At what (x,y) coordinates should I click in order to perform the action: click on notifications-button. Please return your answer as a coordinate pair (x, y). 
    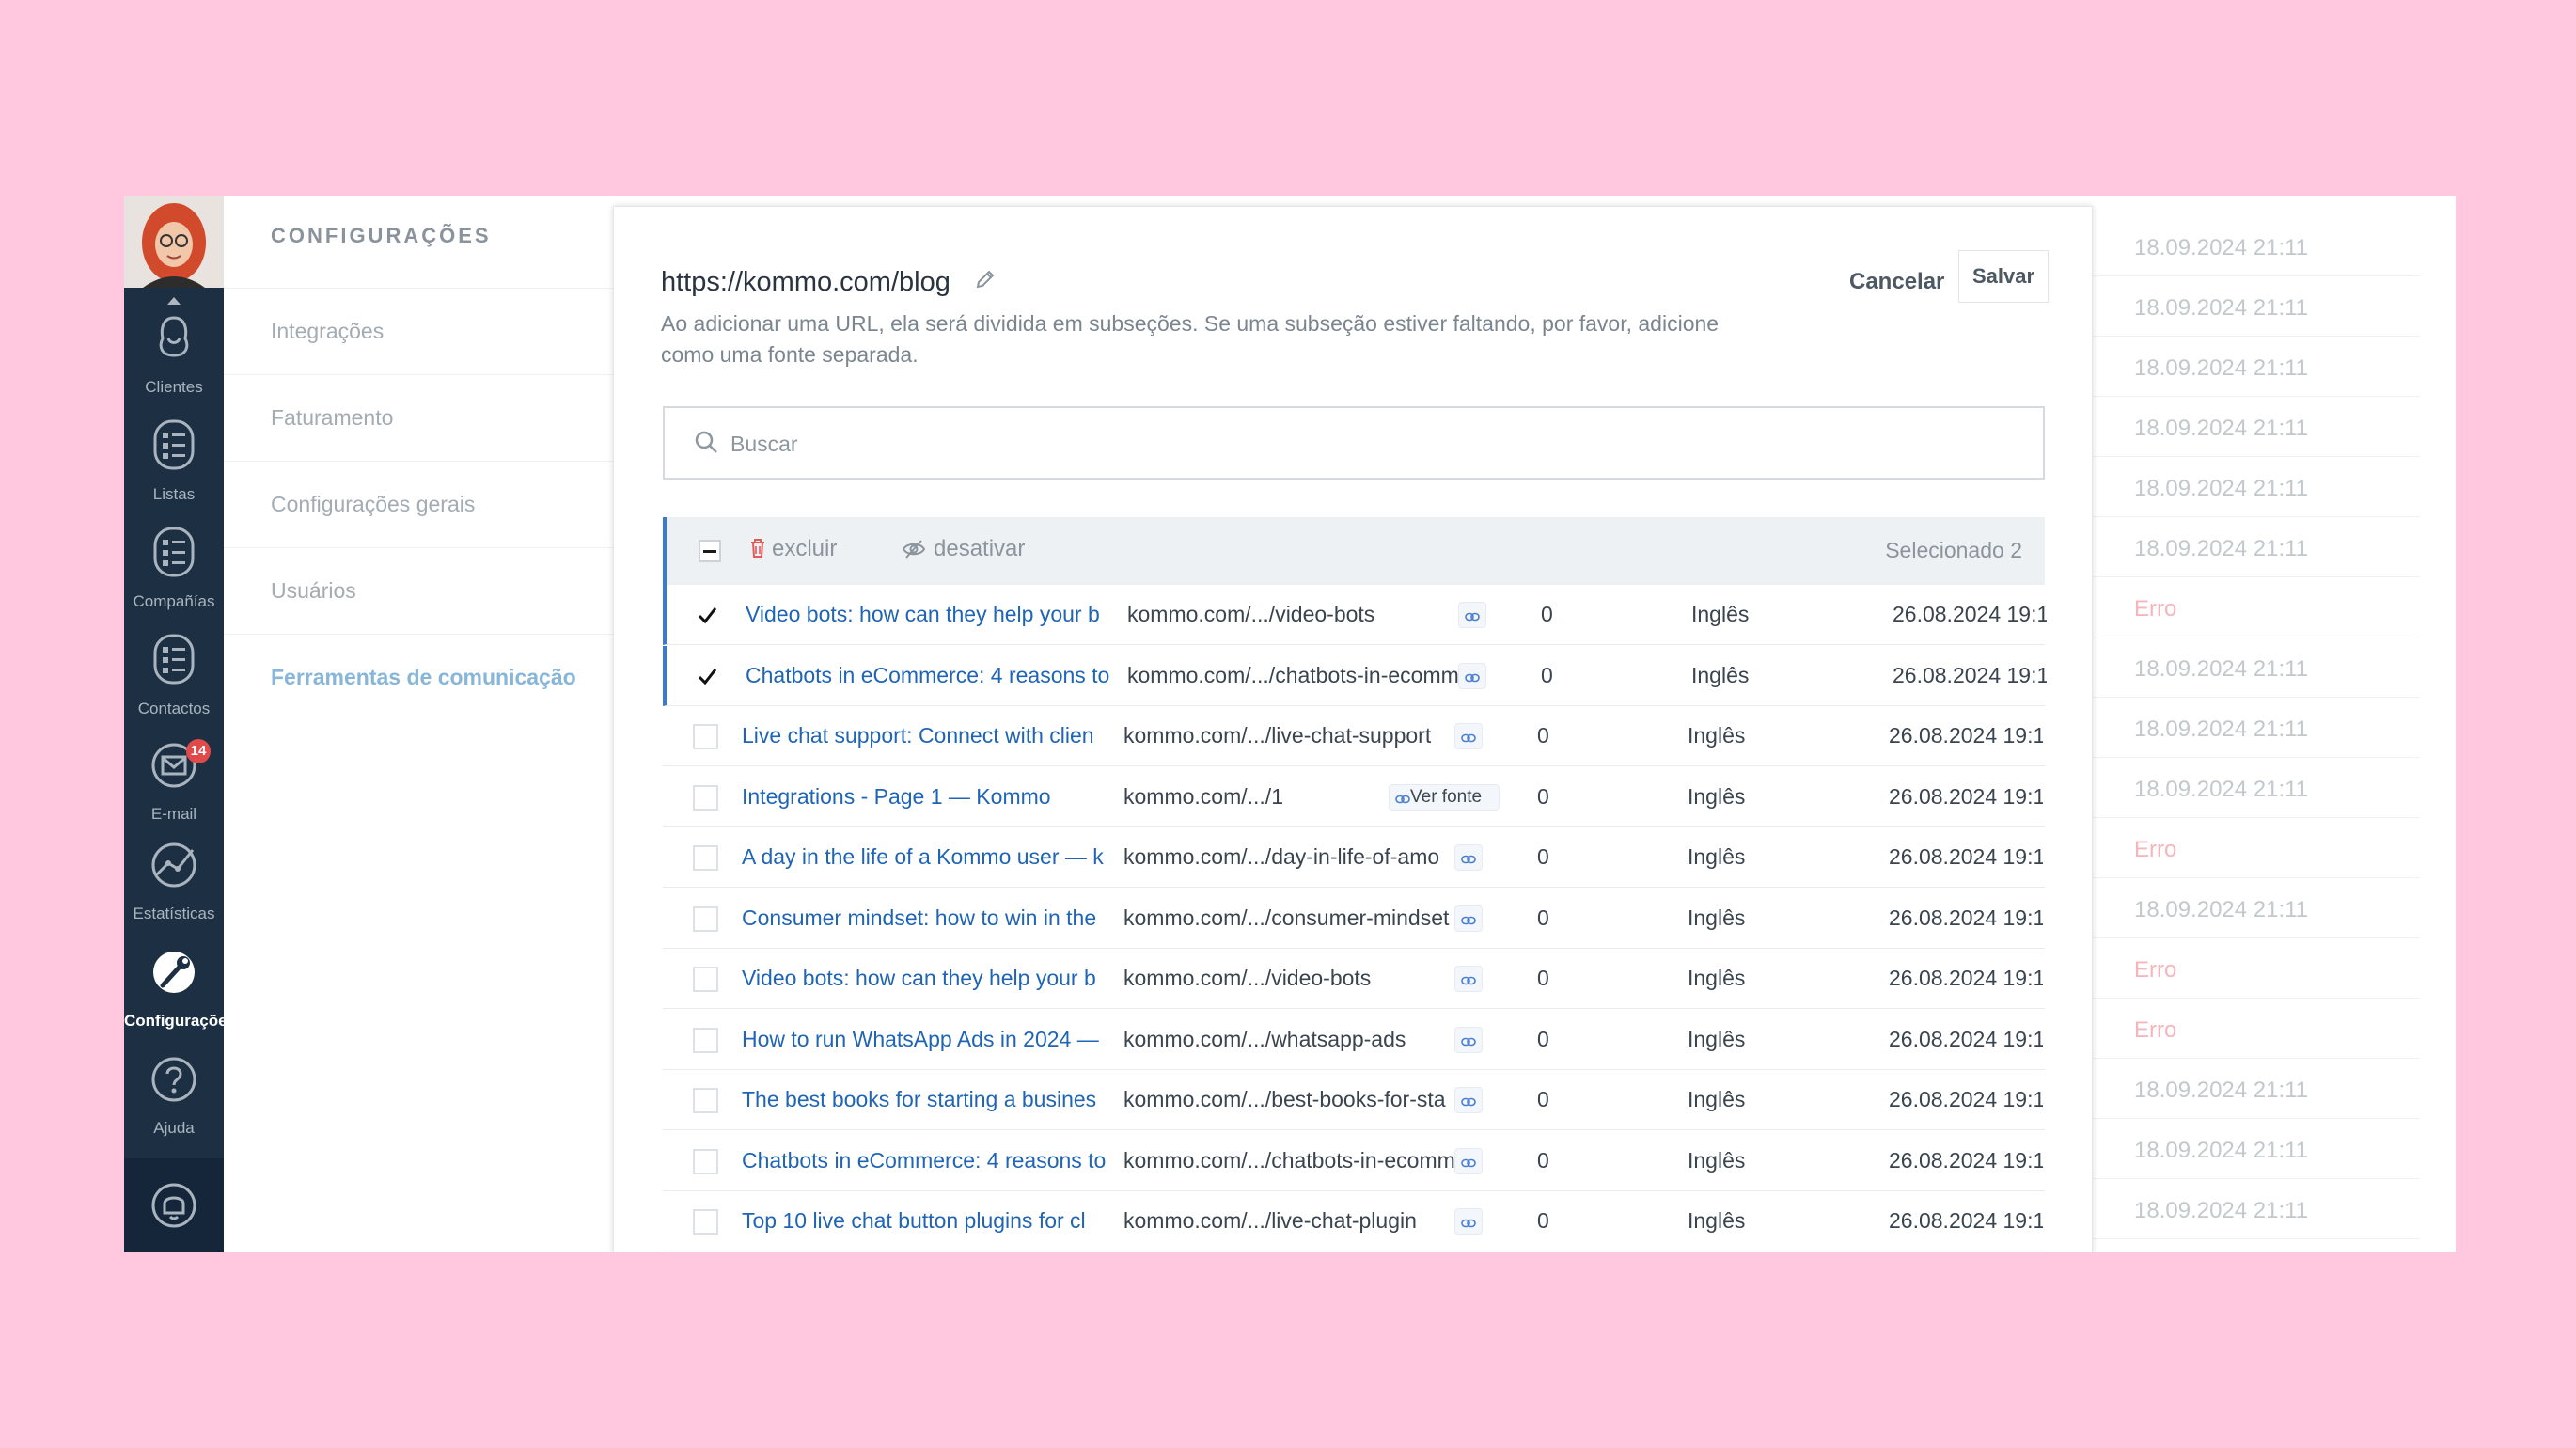
    Looking at the image, I should click on (174, 1205).